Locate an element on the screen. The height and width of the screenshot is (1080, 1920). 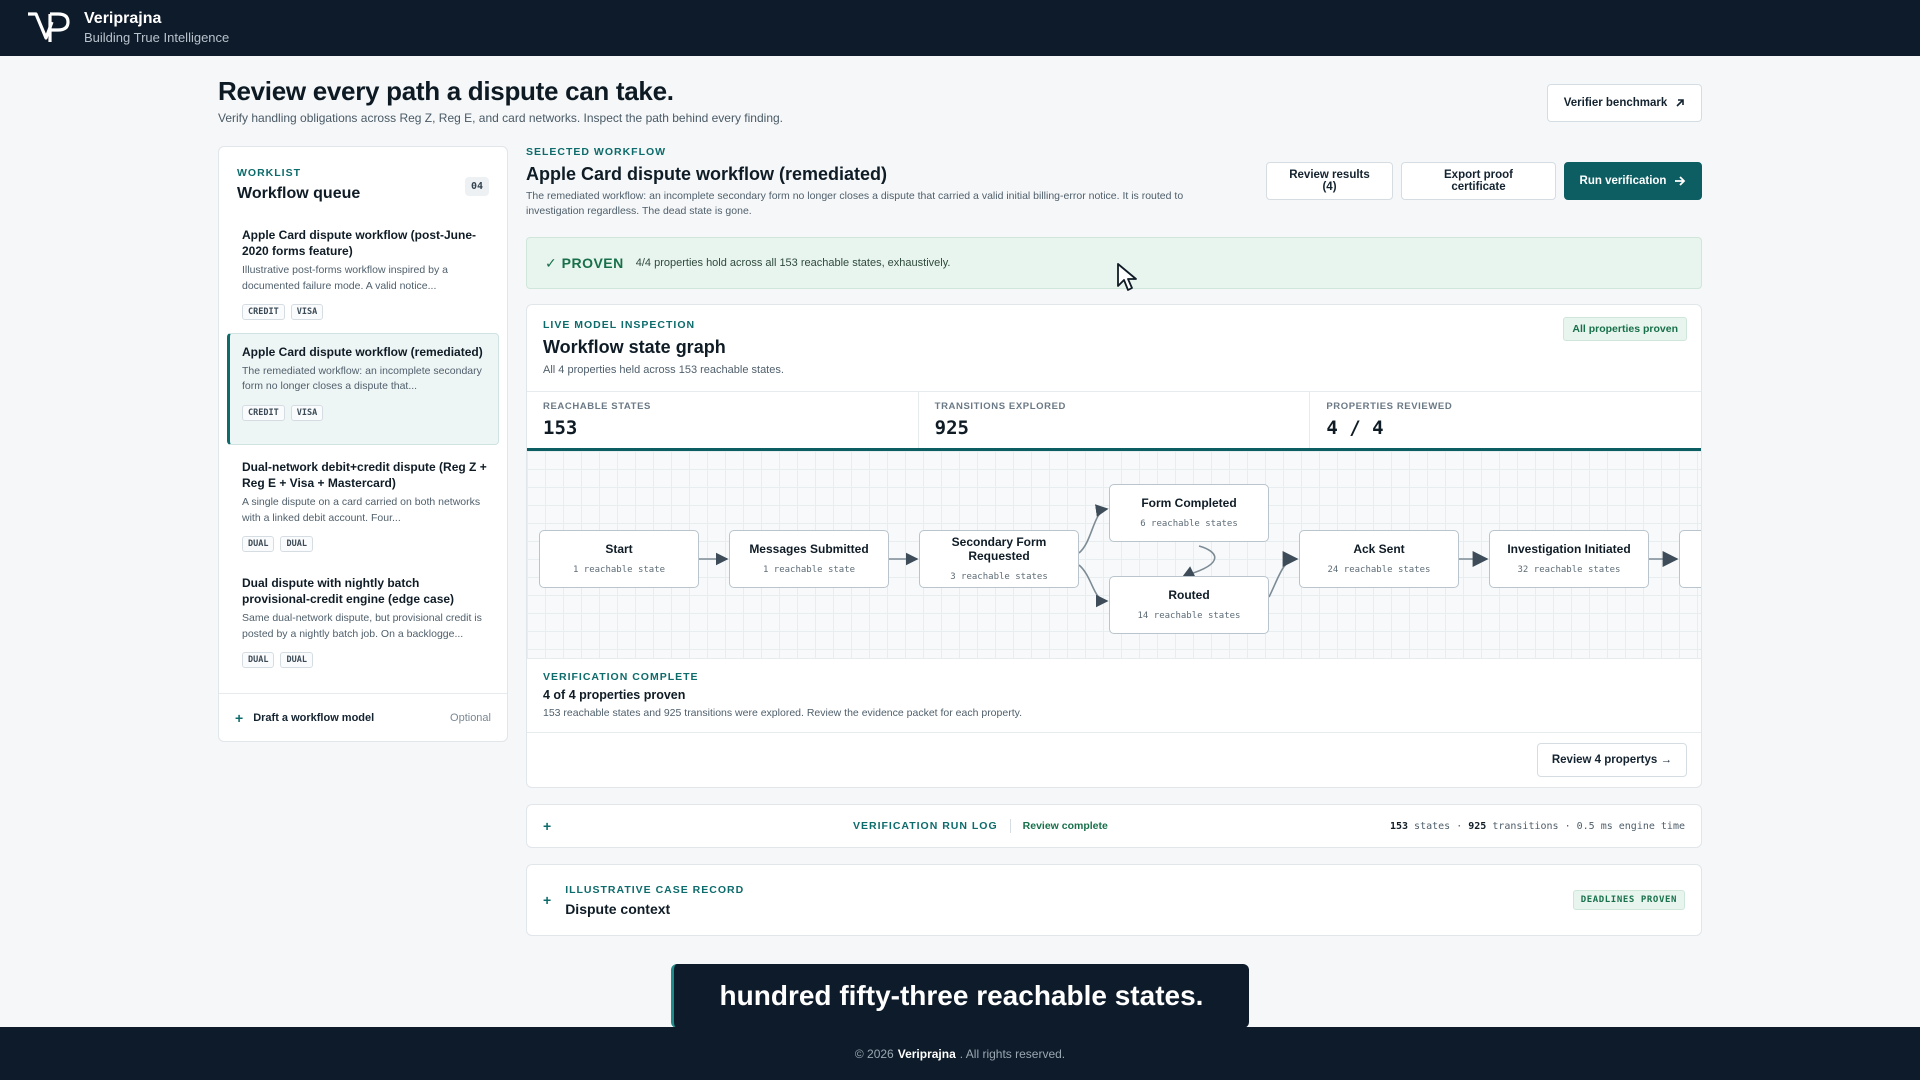
brand-logo-icon is located at coordinates (50, 28).